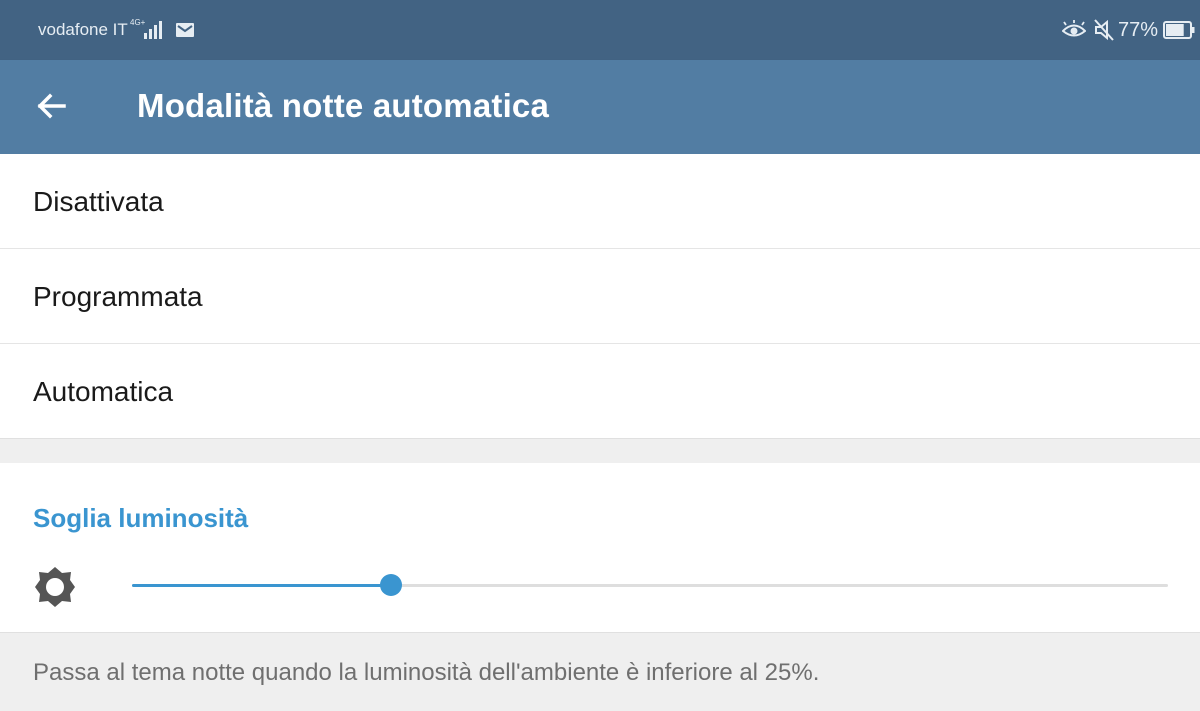 This screenshot has height=711, width=1200. What do you see at coordinates (103, 391) in the screenshot?
I see `option-label: Automatica` at bounding box center [103, 391].